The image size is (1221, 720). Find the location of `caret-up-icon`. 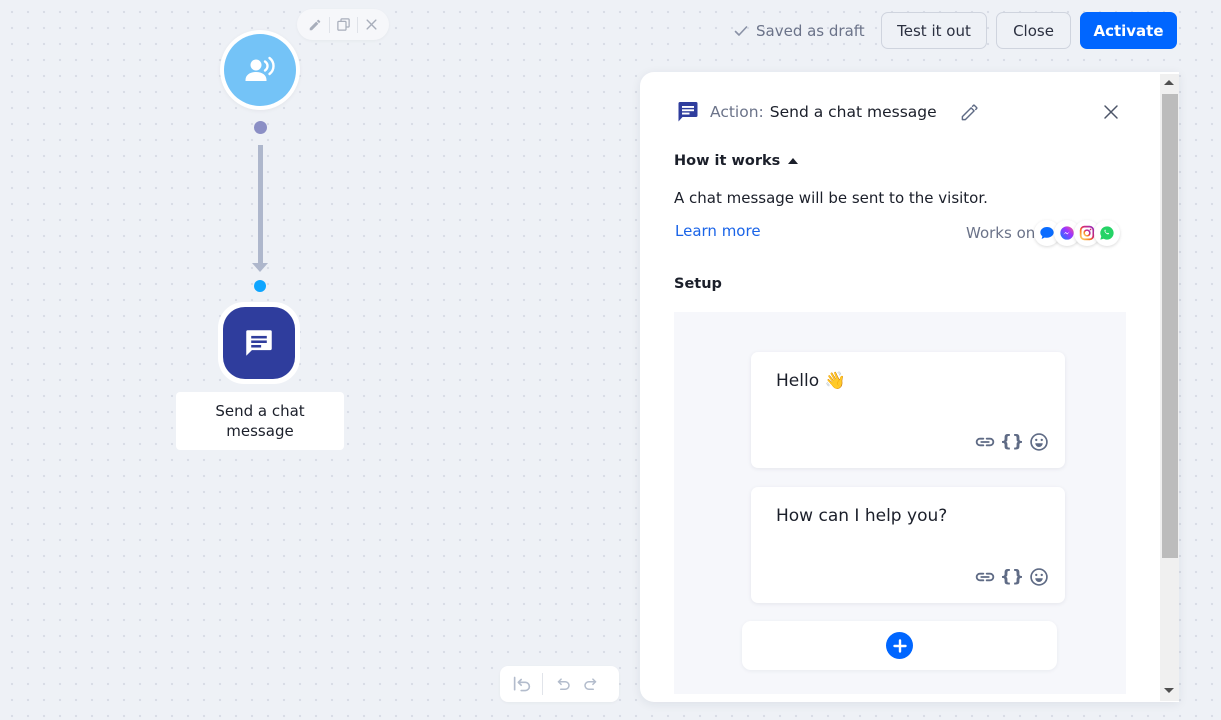

caret-up-icon is located at coordinates (793, 161).